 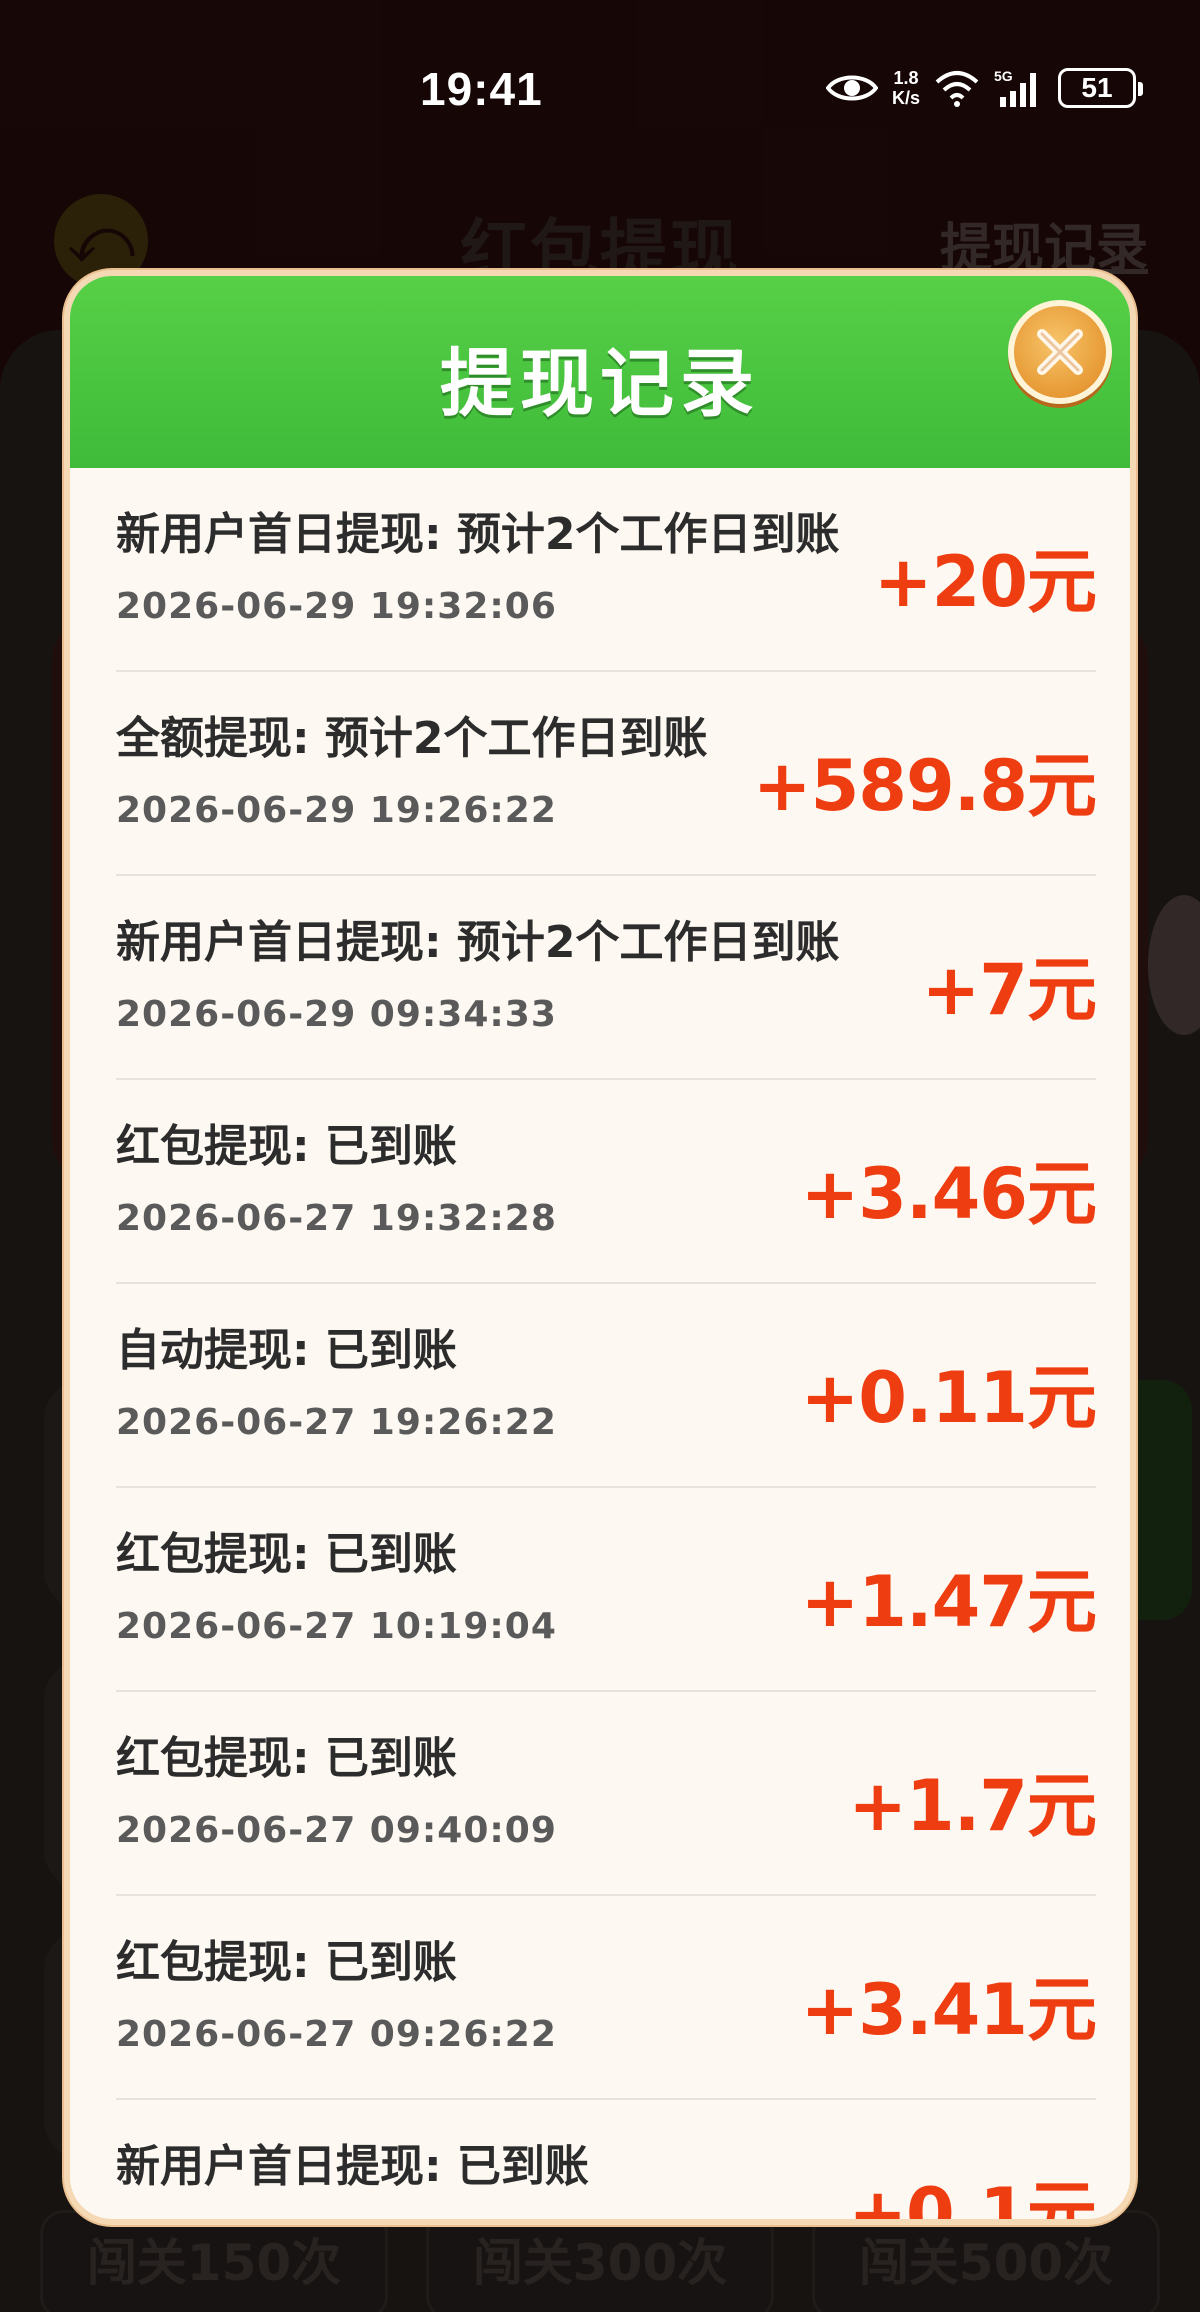 I want to click on battery-indicator: 51, so click(x=1100, y=88).